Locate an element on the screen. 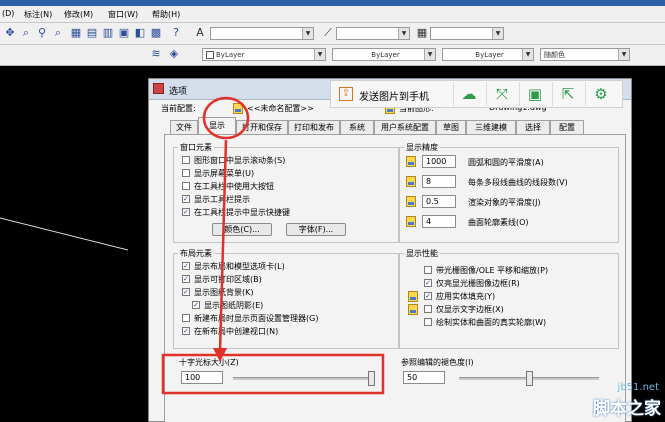  menu-window: 窗口(W) is located at coordinates (123, 14).